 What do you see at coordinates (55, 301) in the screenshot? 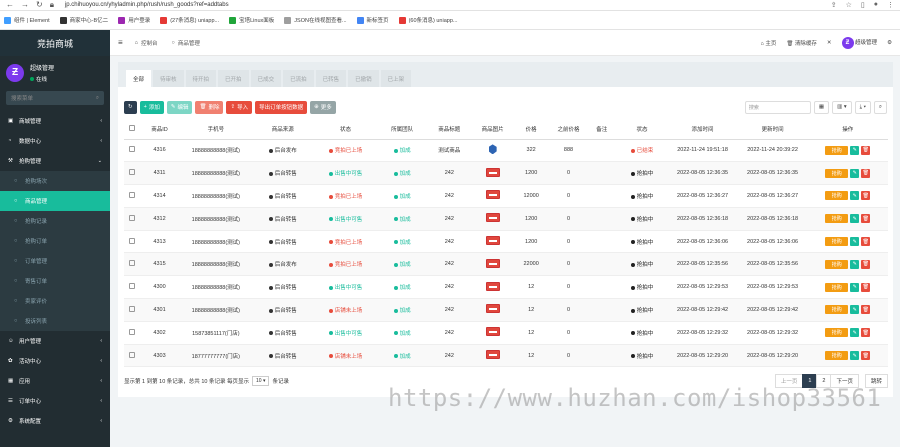
I see `sidebar-item: ○ 卖家评价` at bounding box center [55, 301].